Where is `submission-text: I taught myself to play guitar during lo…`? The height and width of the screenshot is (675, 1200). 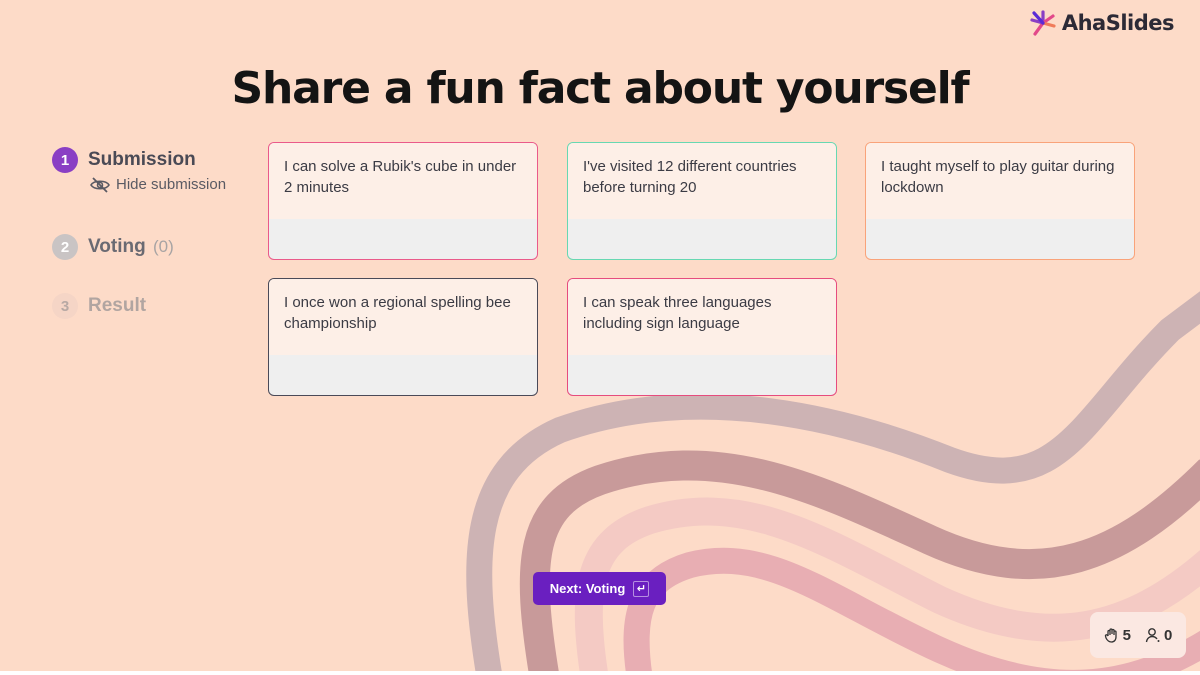
submission-text: I taught myself to play guitar during lo… is located at coordinates (998, 177).